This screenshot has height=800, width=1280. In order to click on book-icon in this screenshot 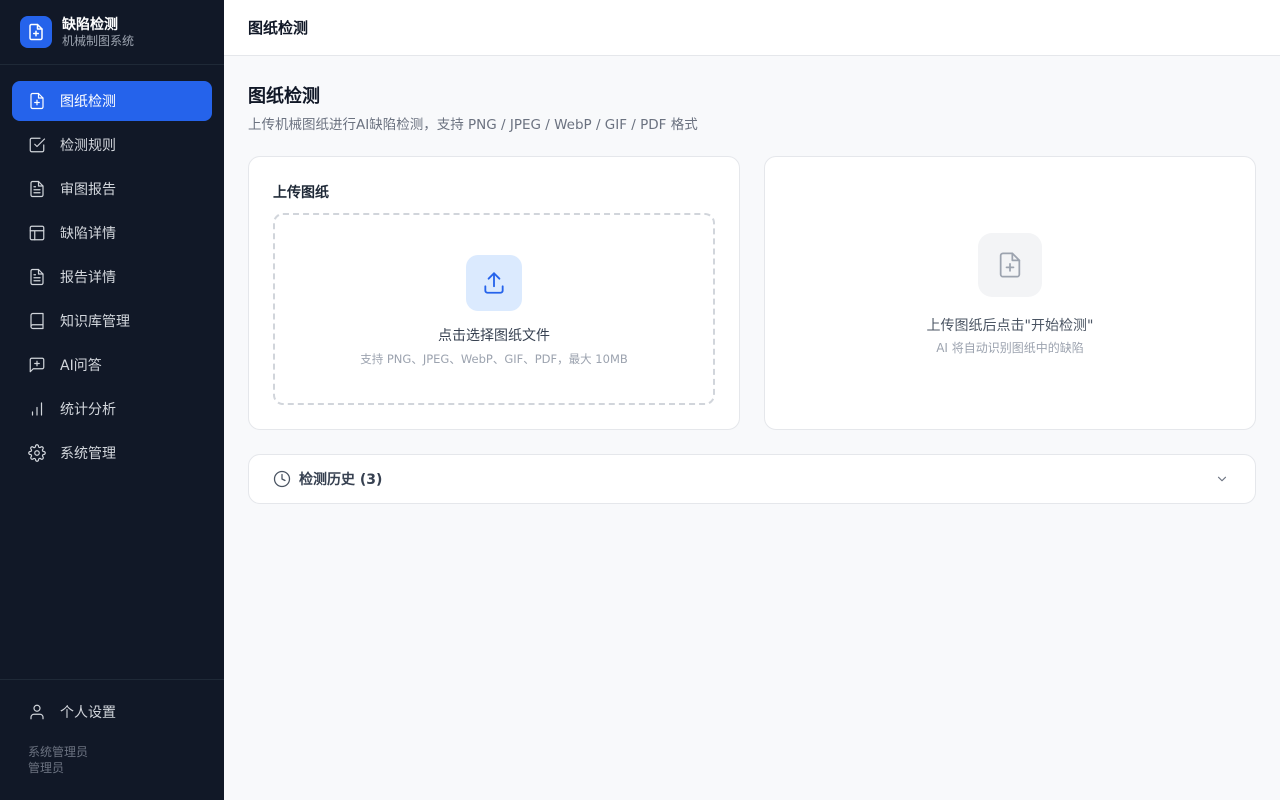, I will do `click(37, 321)`.